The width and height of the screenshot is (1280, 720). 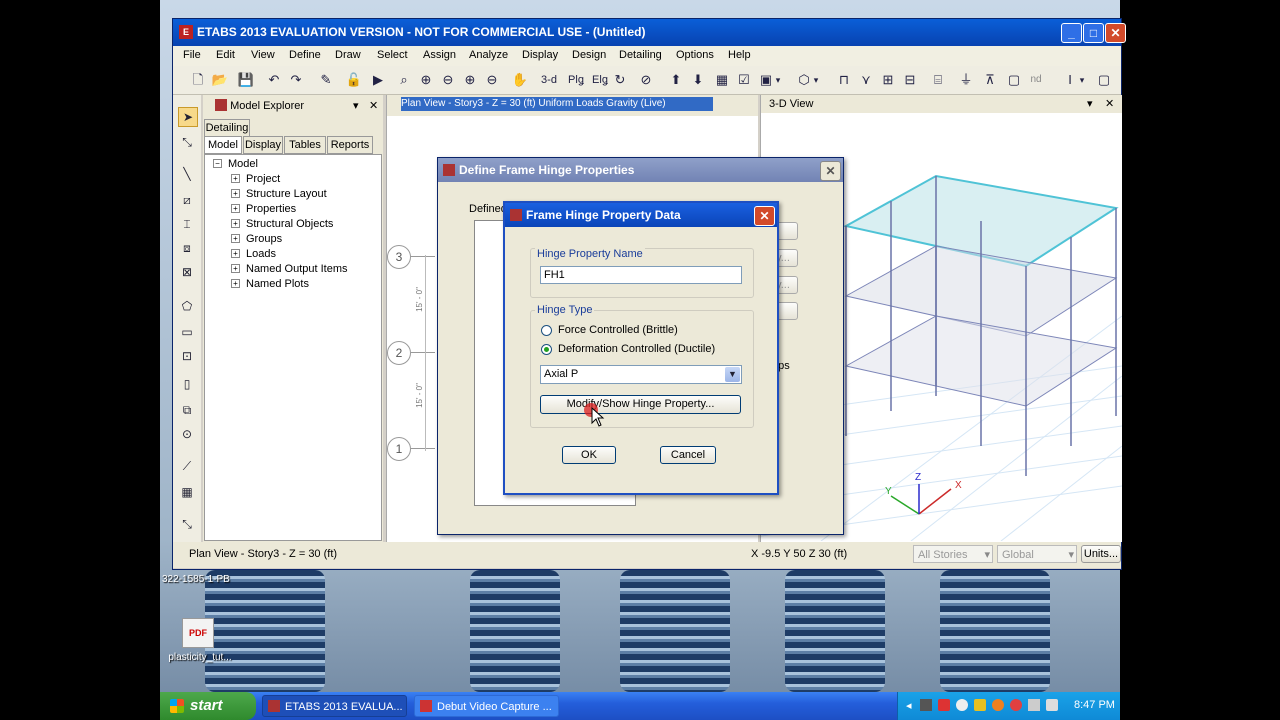 I want to click on pan-hand-icon: ✋, so click(x=520, y=80).